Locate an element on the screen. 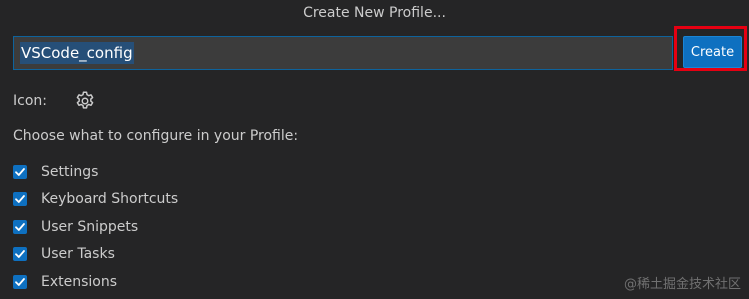 The height and width of the screenshot is (299, 749). option-user-tasks: User Tasks is located at coordinates (95, 255).